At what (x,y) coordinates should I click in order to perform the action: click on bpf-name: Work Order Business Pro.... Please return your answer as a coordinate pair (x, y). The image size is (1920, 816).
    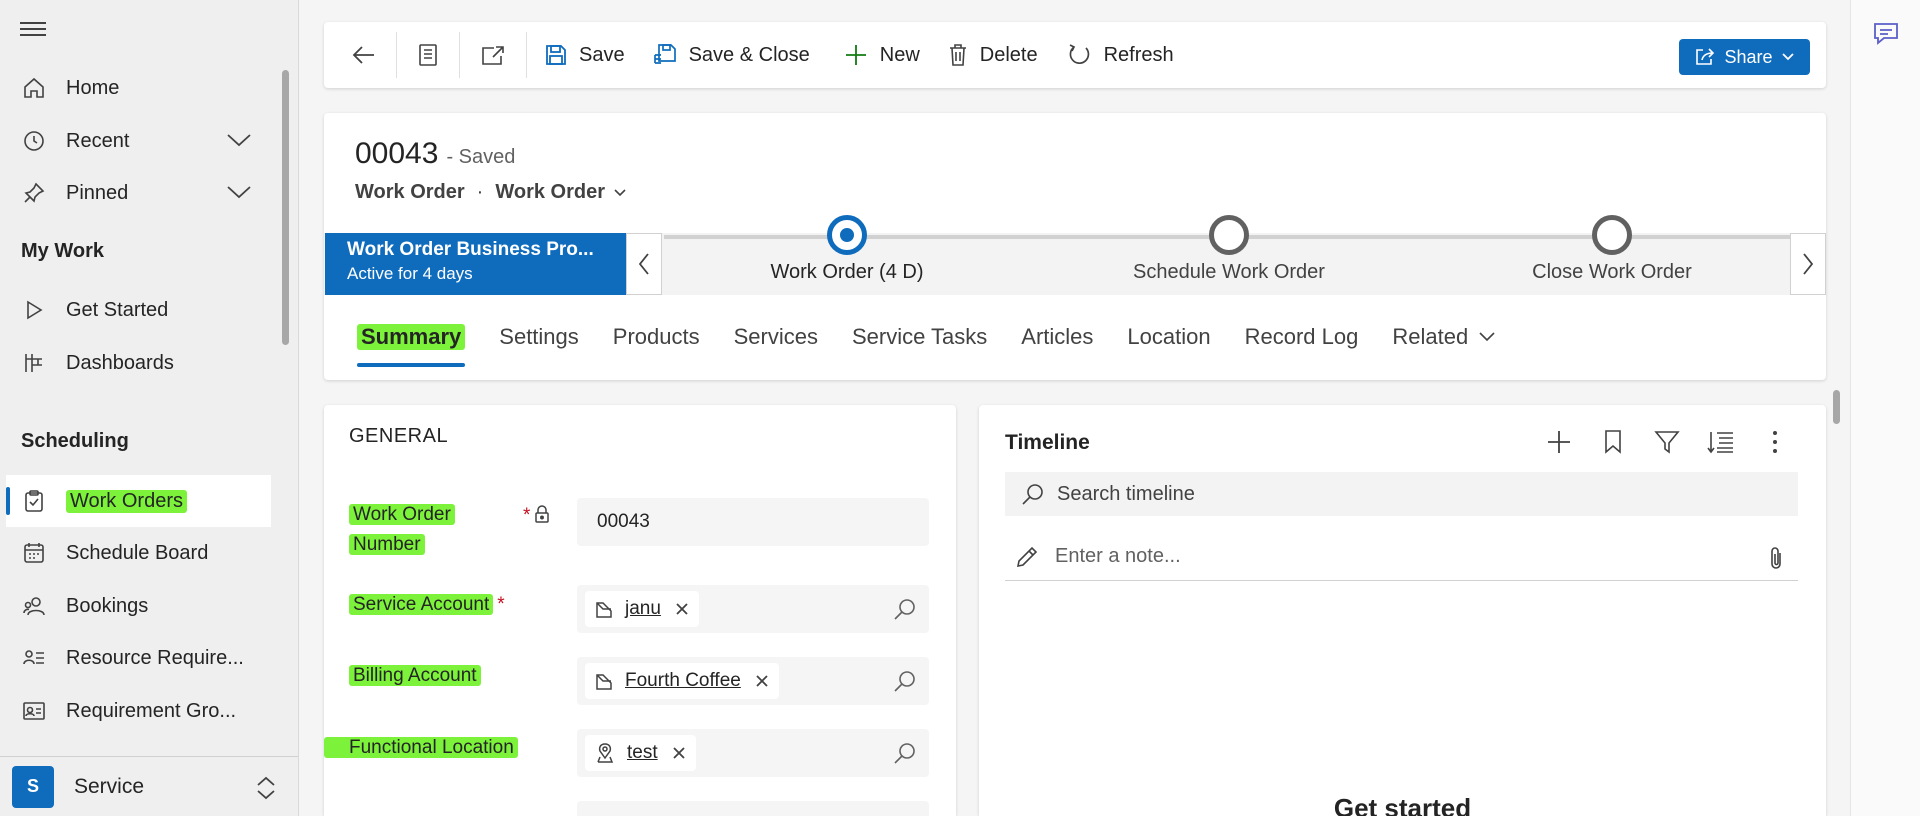
    Looking at the image, I should click on (470, 249).